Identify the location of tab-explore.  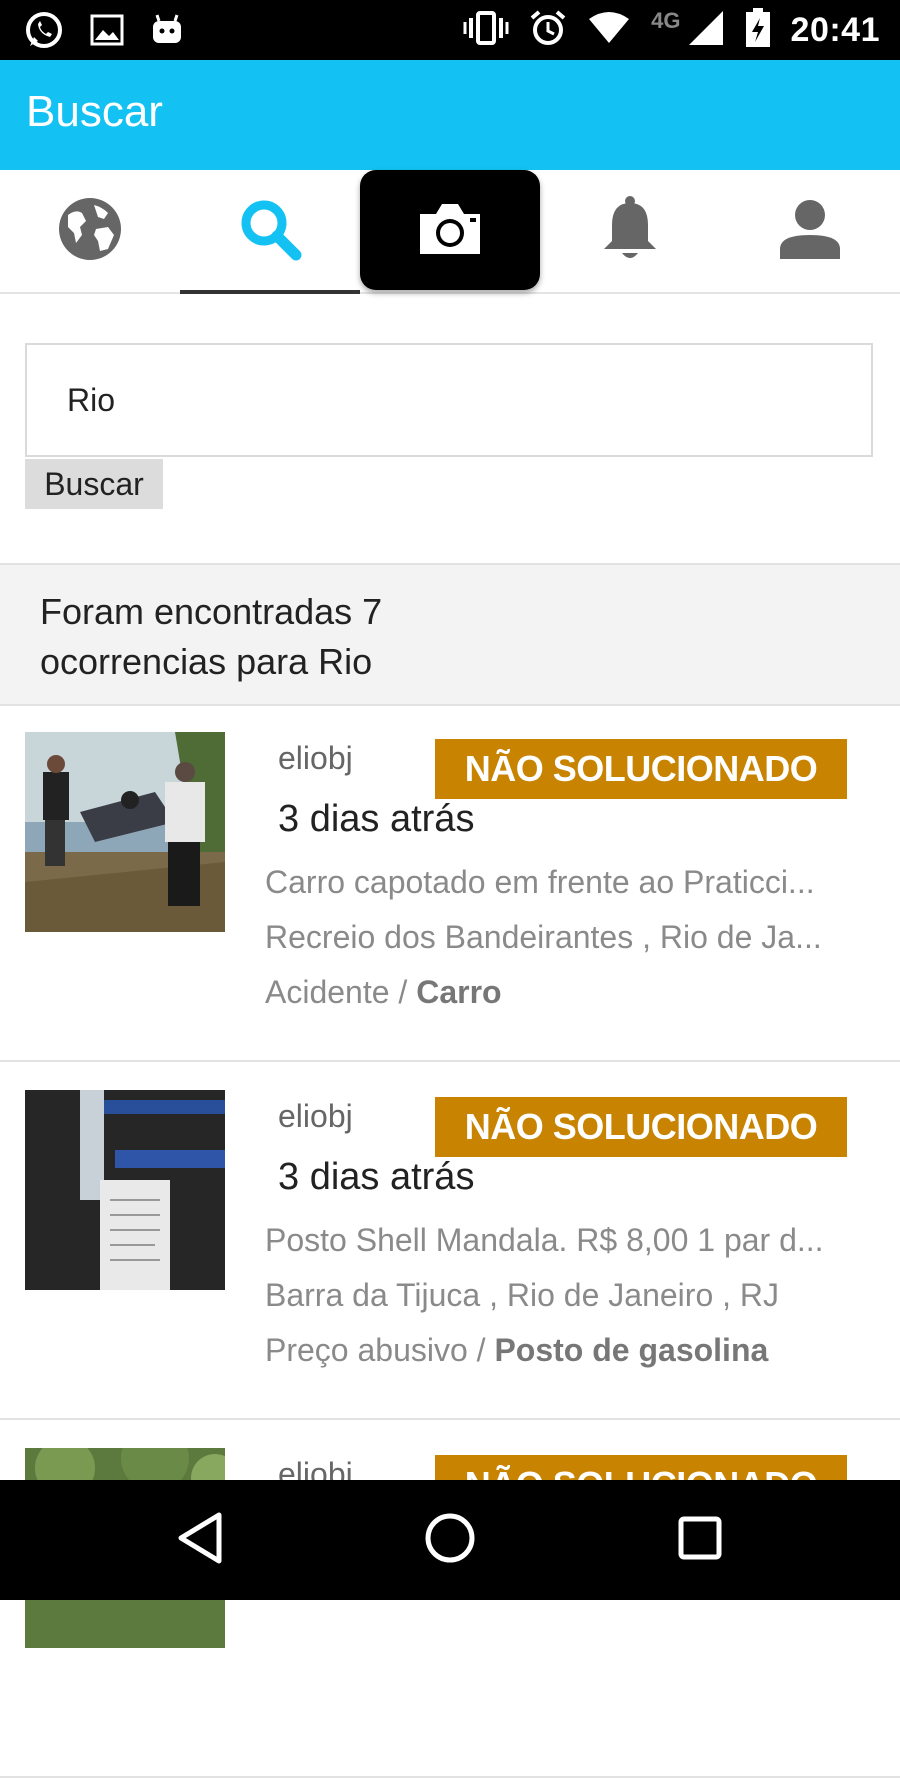
(90, 231).